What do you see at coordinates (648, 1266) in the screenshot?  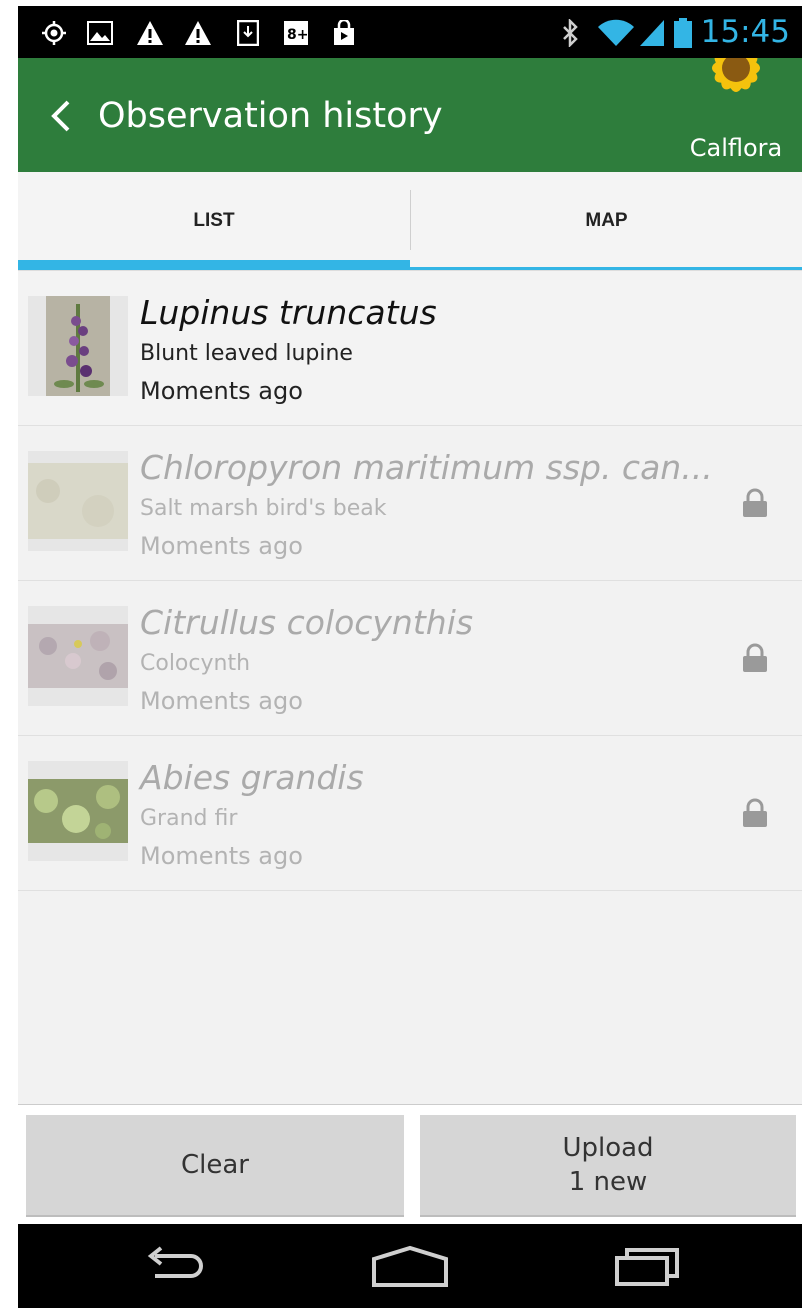 I see `recents-icon` at bounding box center [648, 1266].